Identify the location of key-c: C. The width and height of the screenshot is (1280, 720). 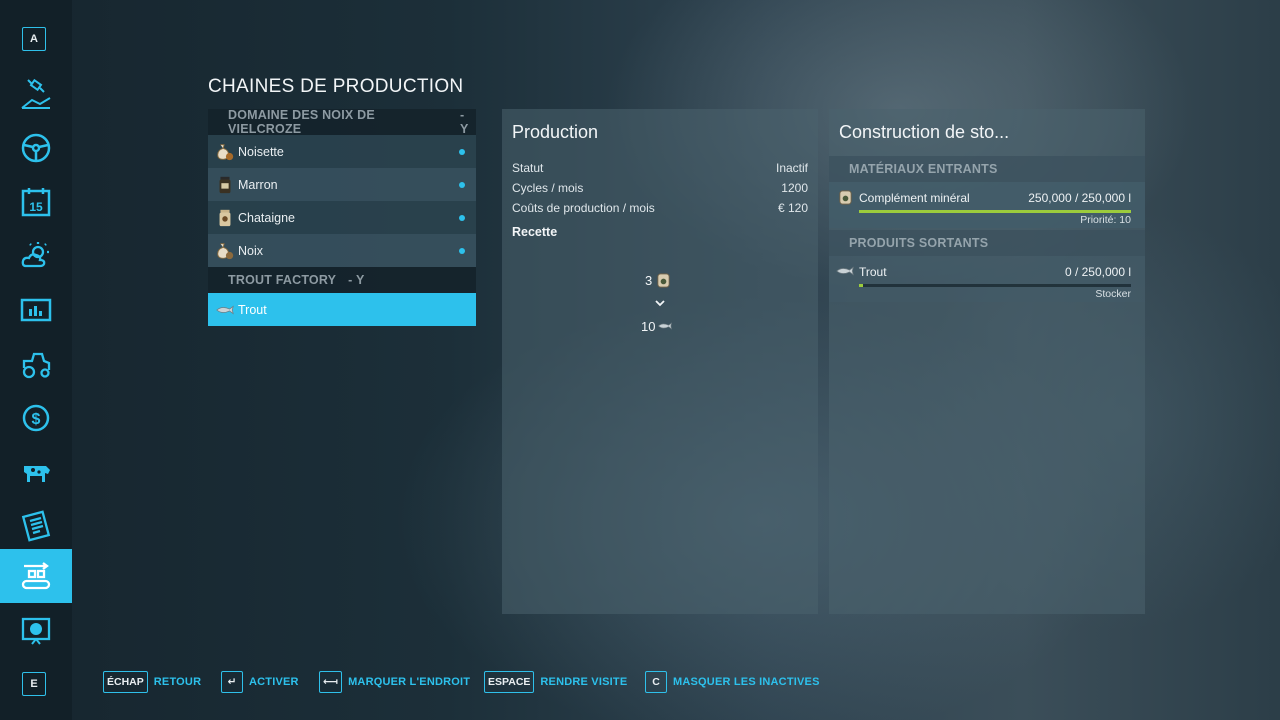
(656, 682).